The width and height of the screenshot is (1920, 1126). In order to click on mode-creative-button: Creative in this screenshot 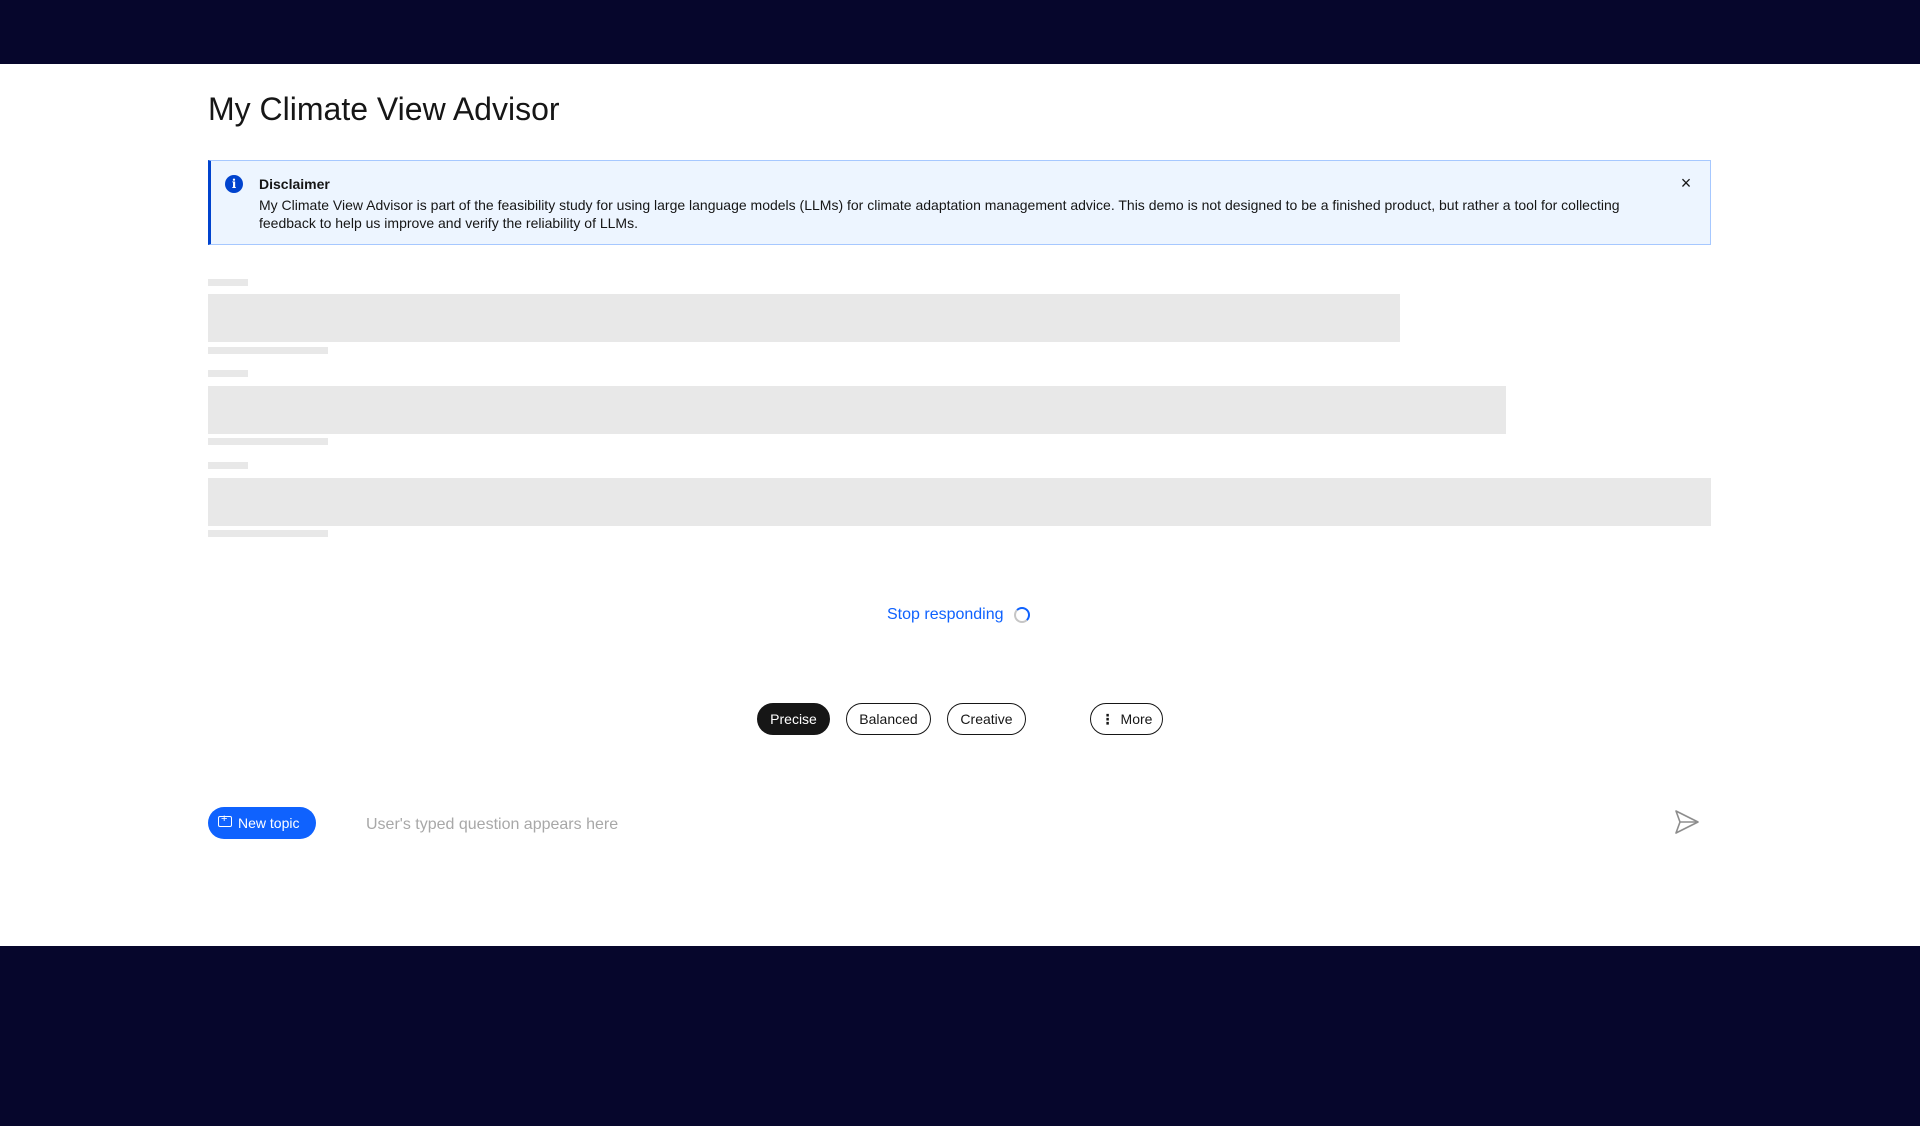, I will do `click(986, 719)`.